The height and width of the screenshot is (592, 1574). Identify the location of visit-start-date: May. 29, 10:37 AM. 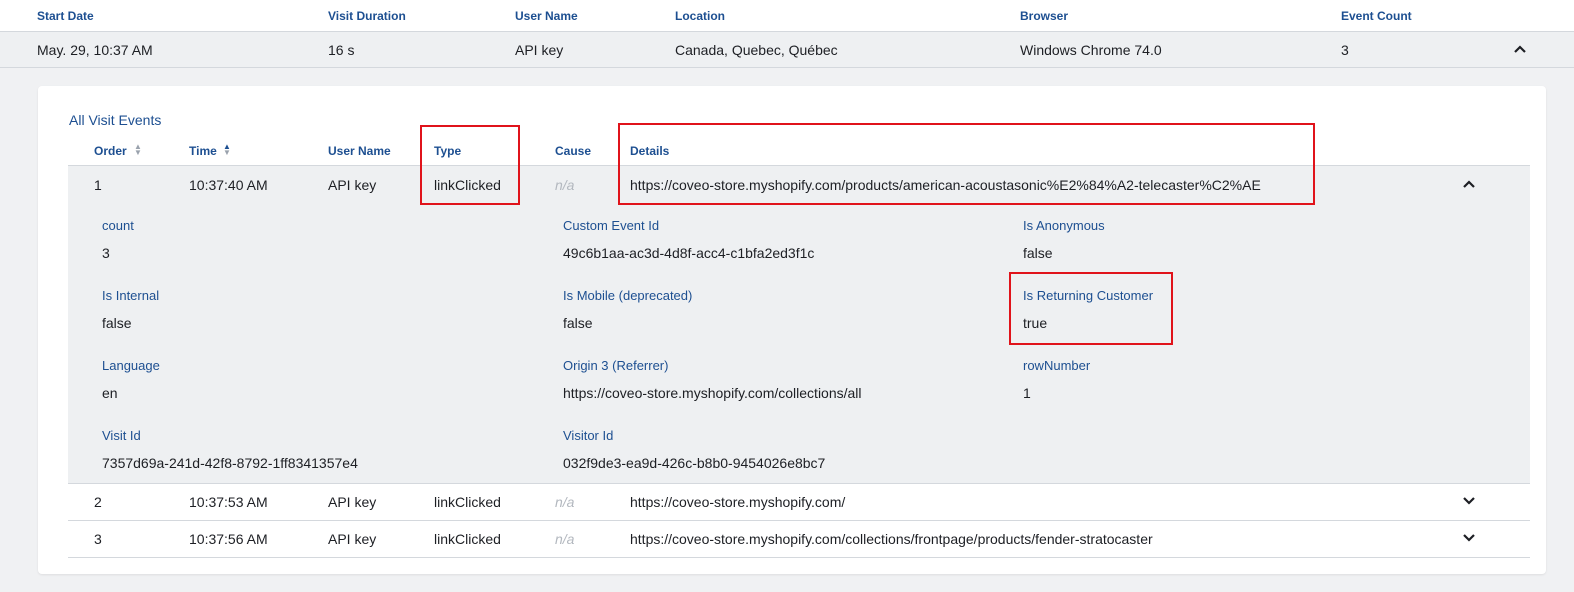
(95, 50).